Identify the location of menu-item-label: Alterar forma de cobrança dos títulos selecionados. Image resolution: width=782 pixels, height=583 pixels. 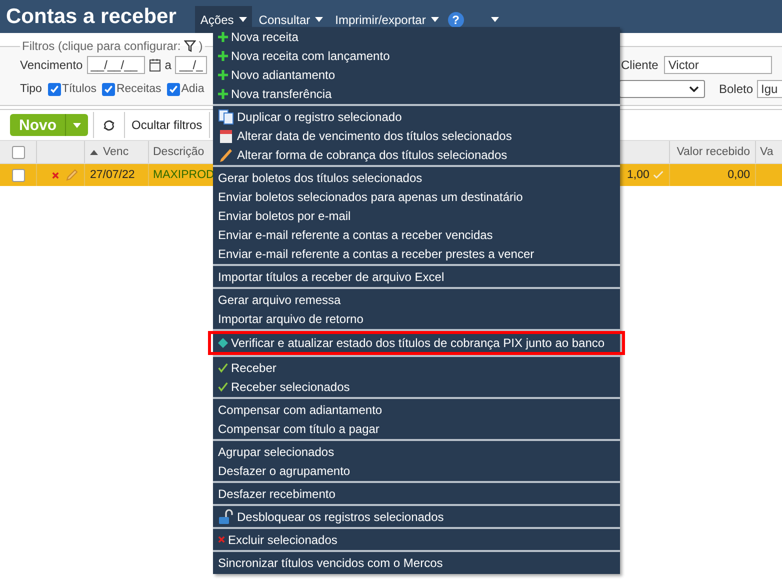
(372, 155).